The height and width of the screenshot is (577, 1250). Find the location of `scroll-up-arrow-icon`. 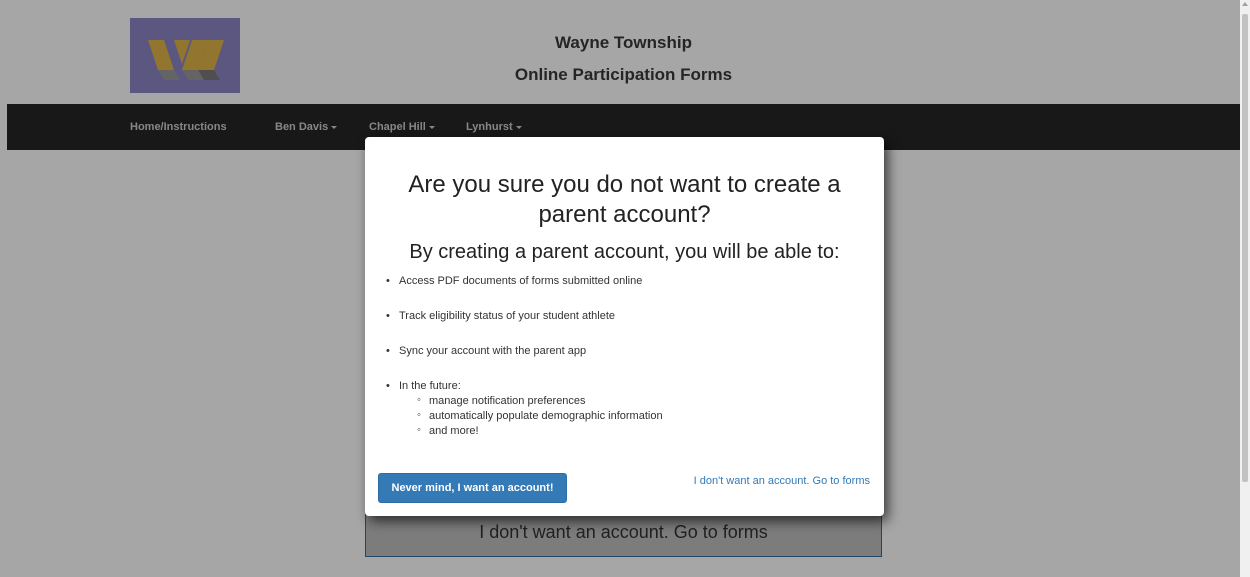

scroll-up-arrow-icon is located at coordinates (1245, 4).